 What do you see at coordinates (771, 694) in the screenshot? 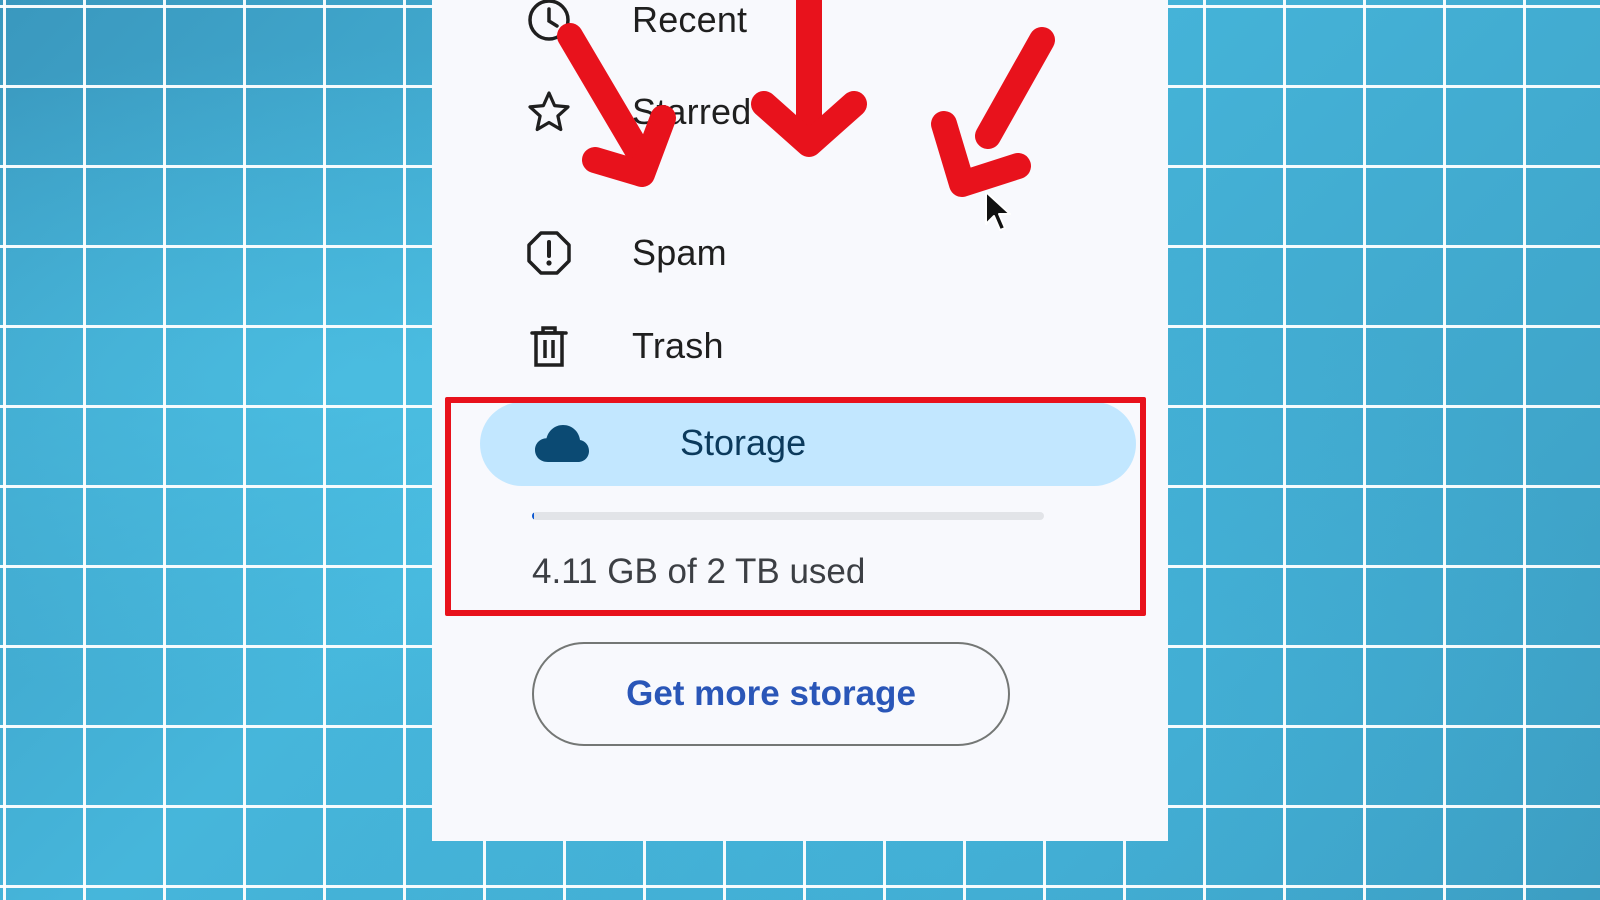
I see `get-more-storage-button: Get more storage` at bounding box center [771, 694].